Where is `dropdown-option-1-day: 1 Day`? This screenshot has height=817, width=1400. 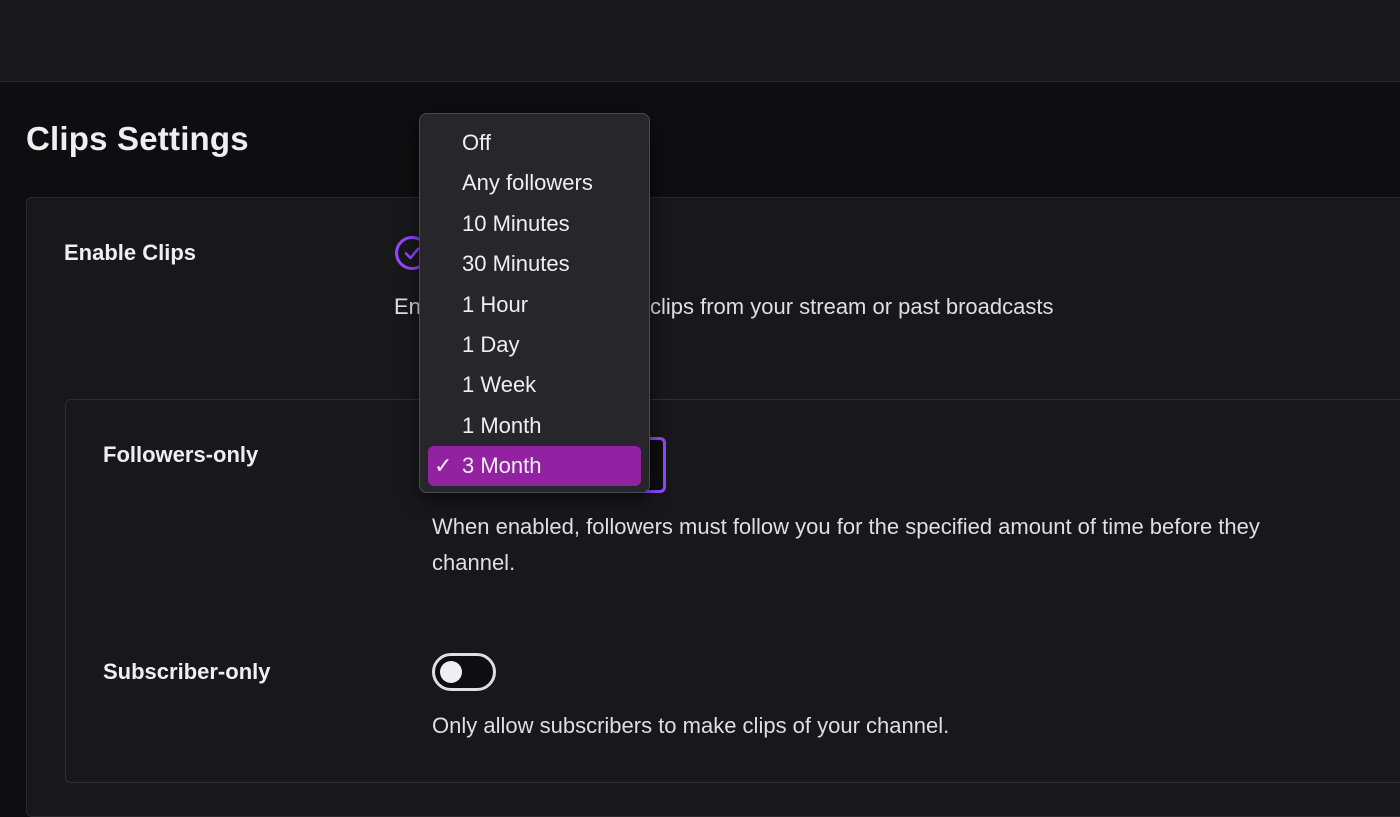 dropdown-option-1-day: 1 Day is located at coordinates (534, 345).